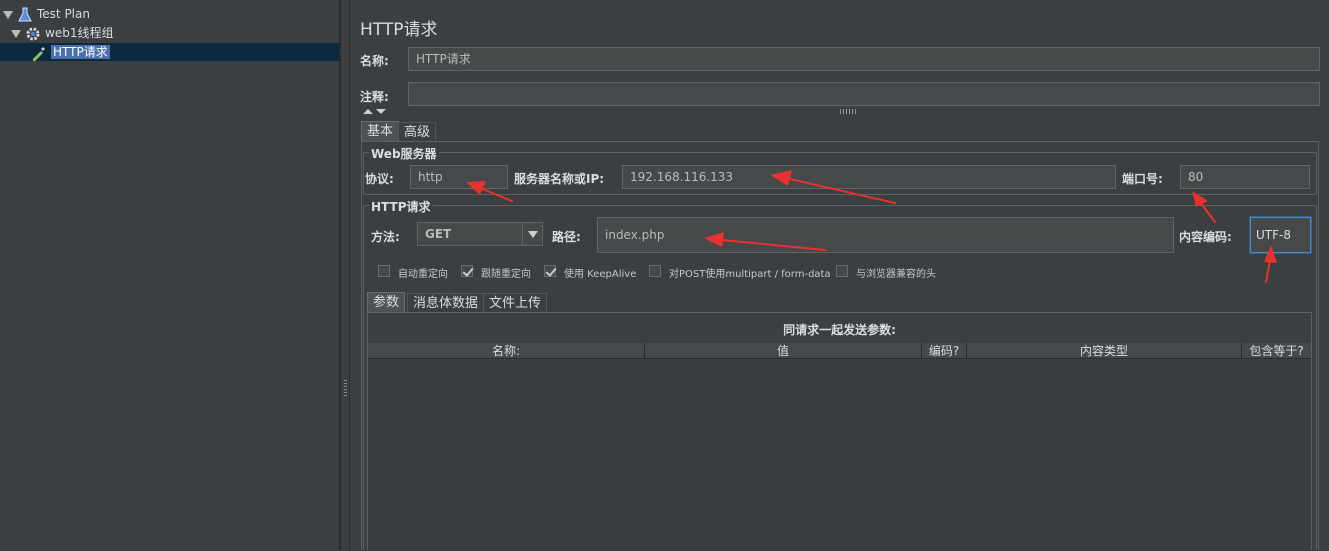 This screenshot has width=1329, height=551. Describe the element at coordinates (374, 97) in the screenshot. I see `comment-label: 注释:` at that location.